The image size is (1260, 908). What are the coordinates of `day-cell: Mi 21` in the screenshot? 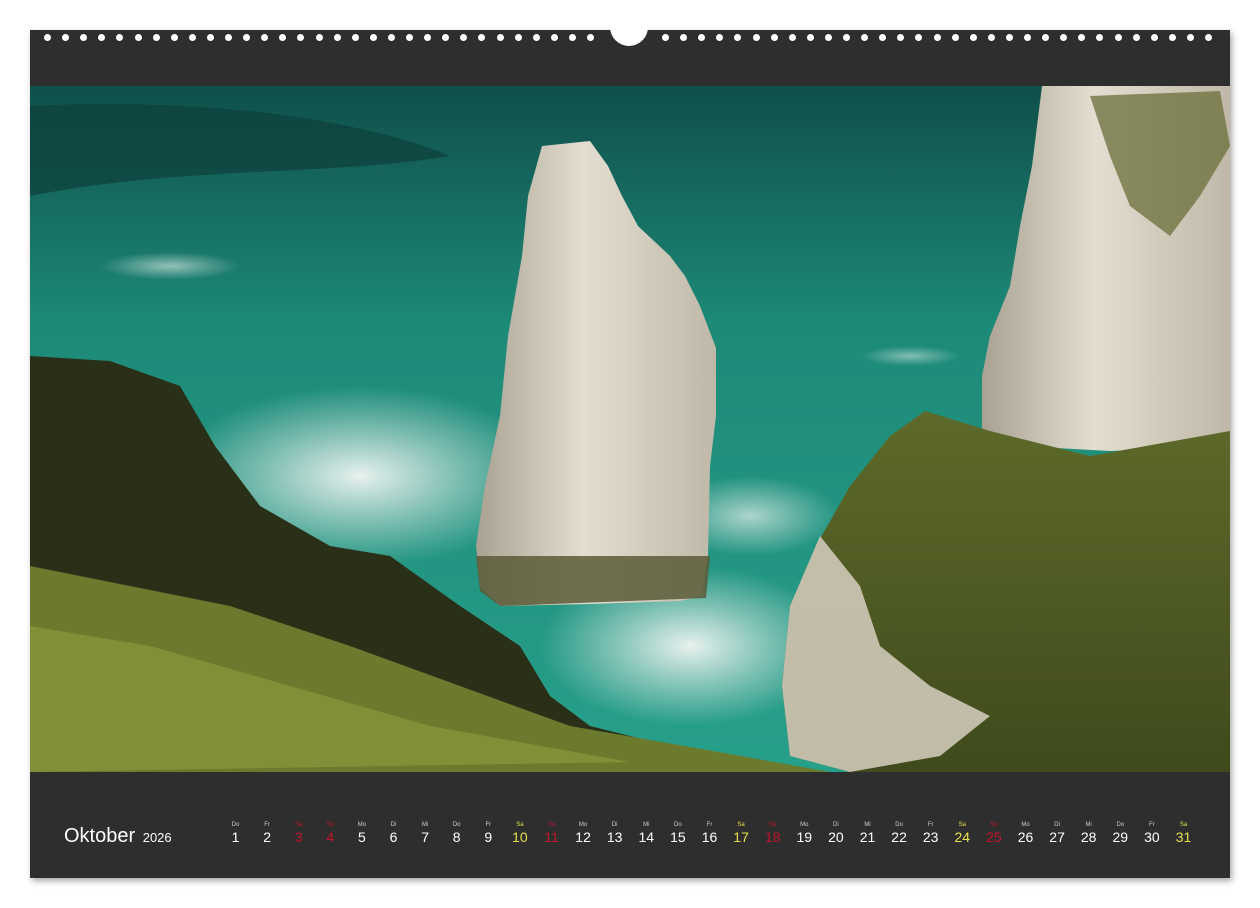 It's located at (867, 837).